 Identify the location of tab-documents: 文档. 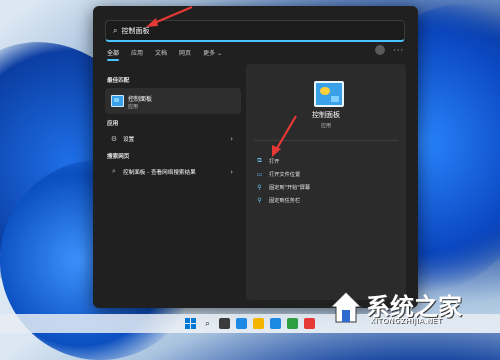
(161, 54).